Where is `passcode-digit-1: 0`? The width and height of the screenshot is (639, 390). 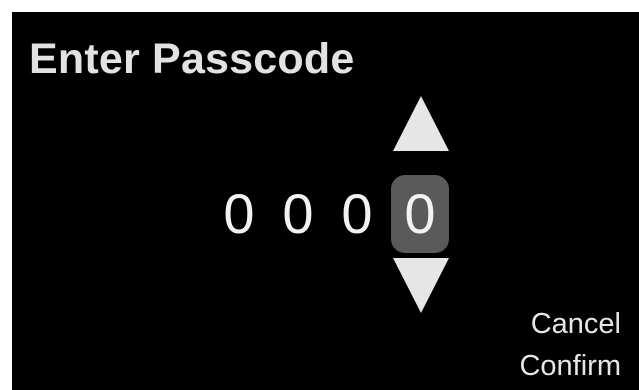
passcode-digit-1: 0 is located at coordinates (239, 214).